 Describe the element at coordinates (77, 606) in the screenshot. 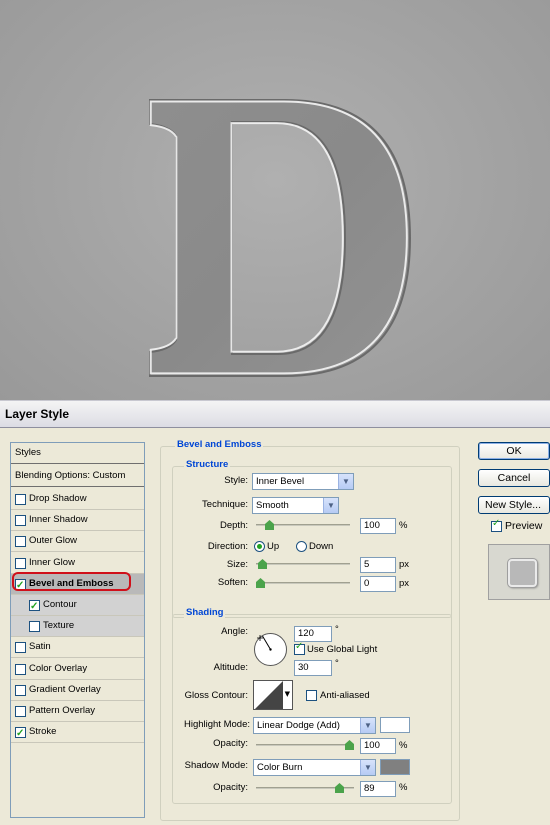

I see `style-item-contour: Contour` at that location.